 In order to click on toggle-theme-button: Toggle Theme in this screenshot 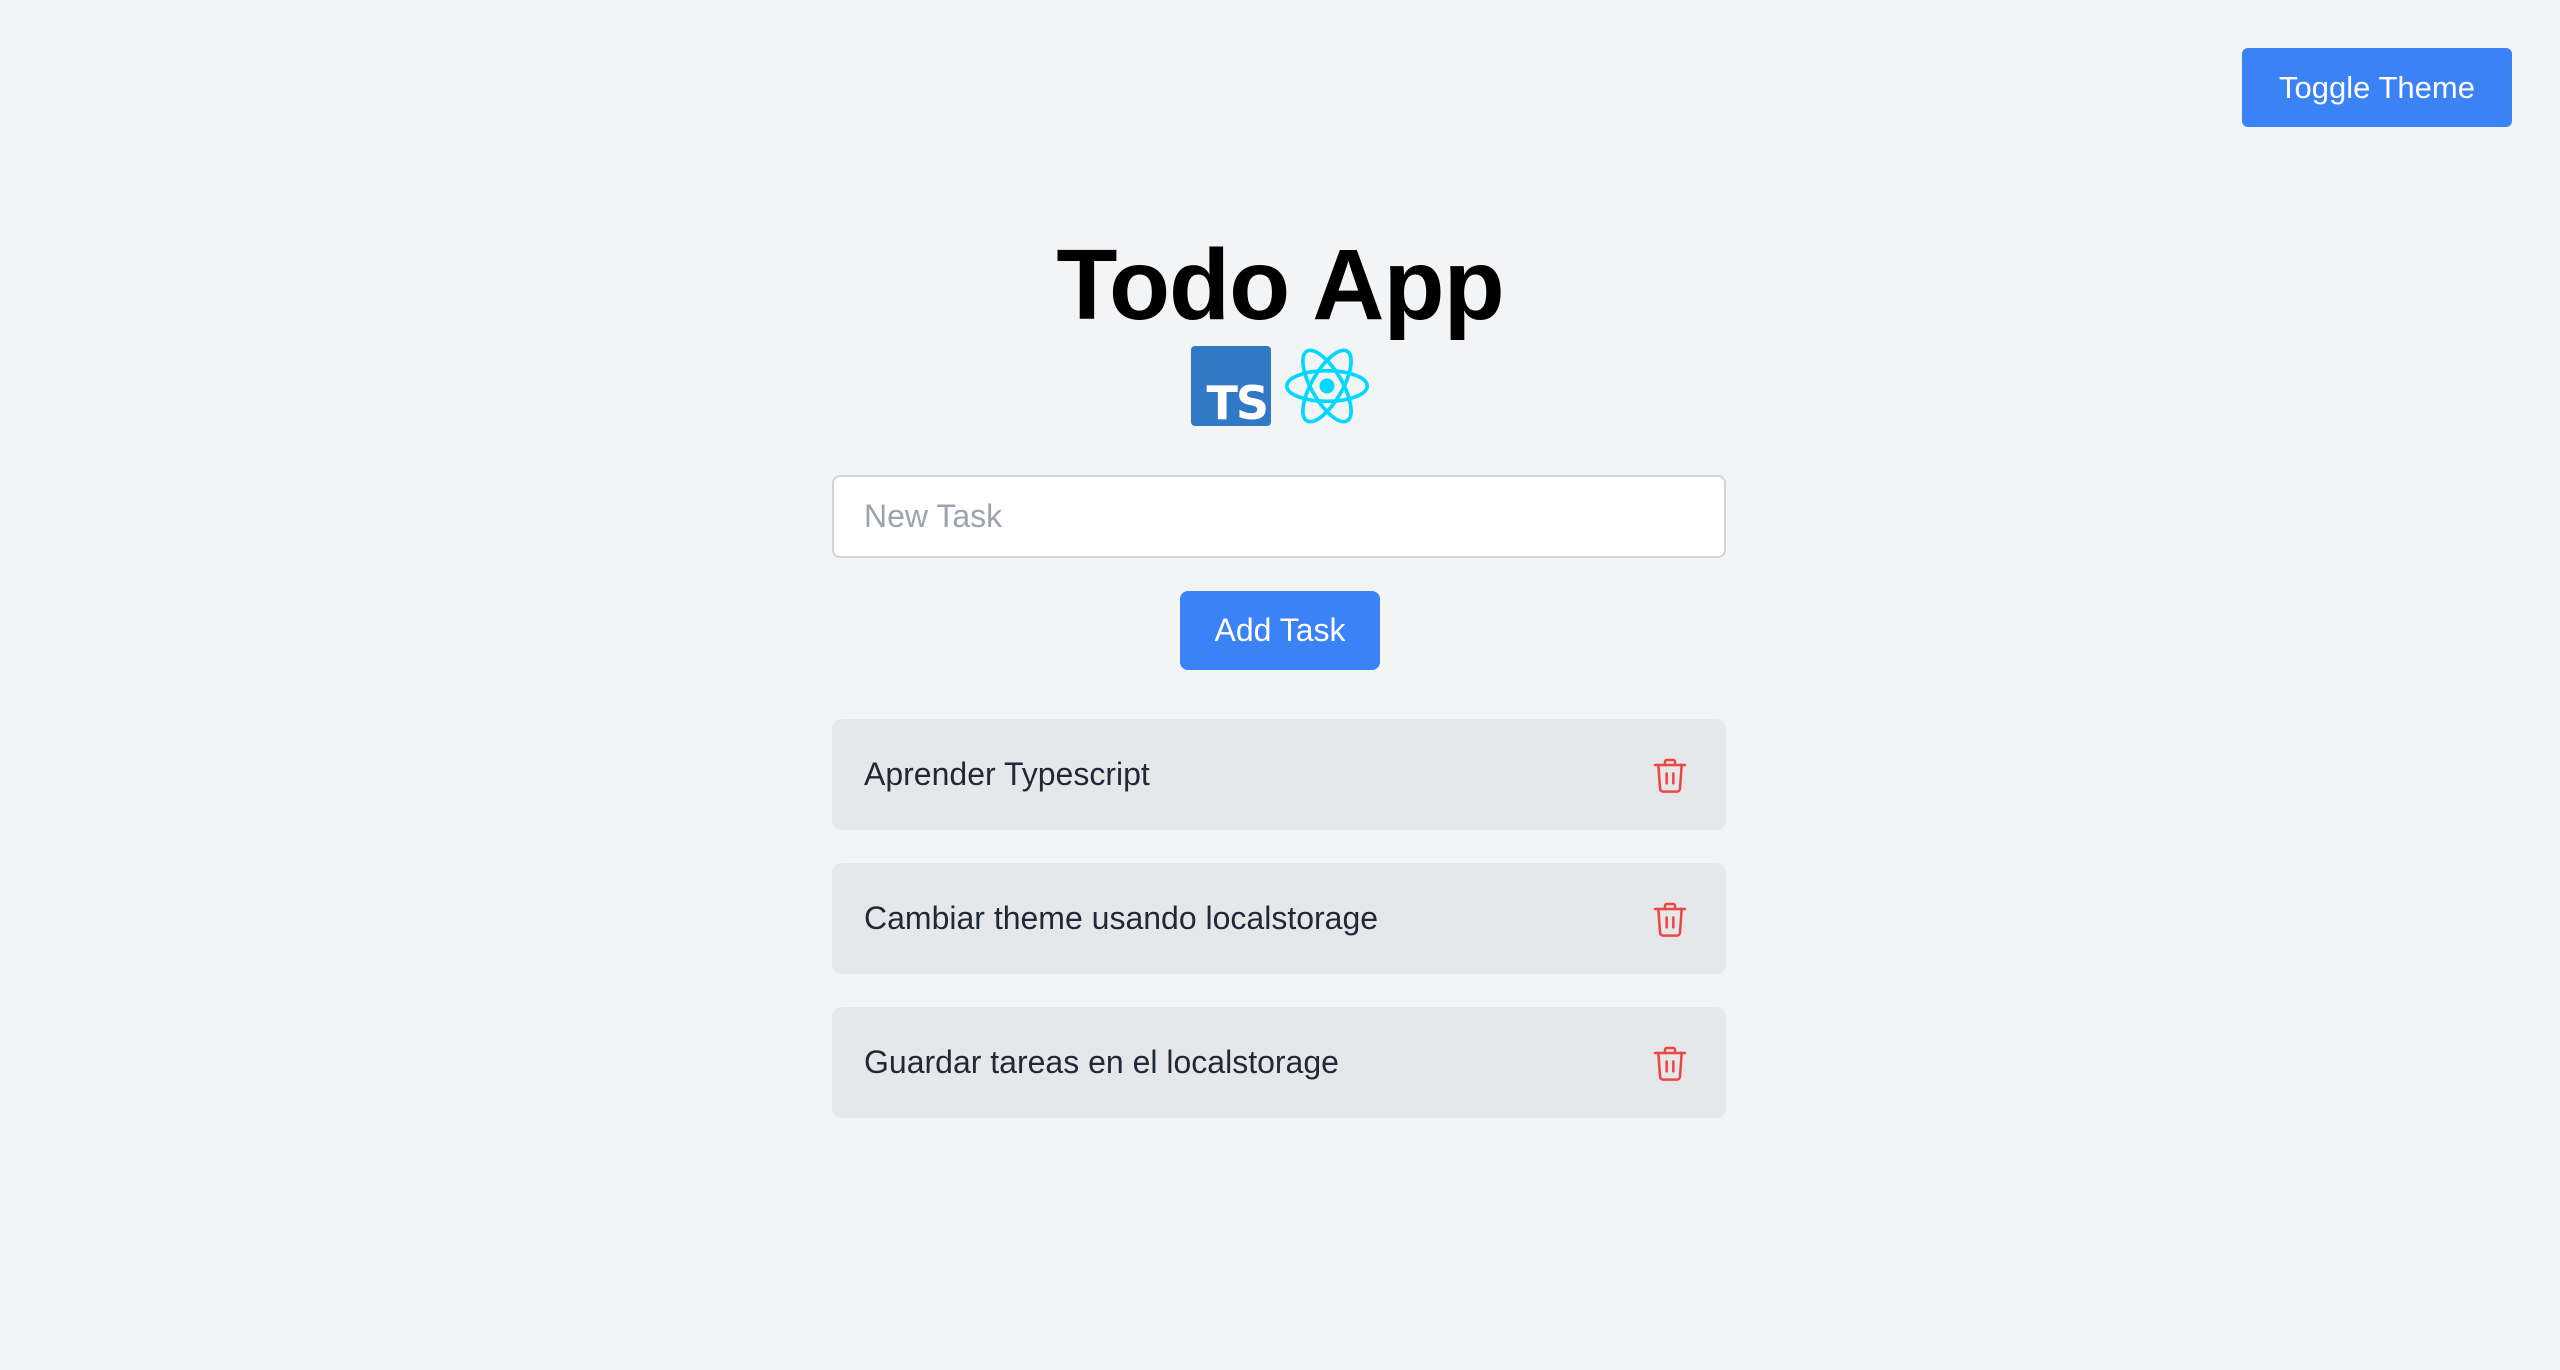, I will do `click(2377, 87)`.